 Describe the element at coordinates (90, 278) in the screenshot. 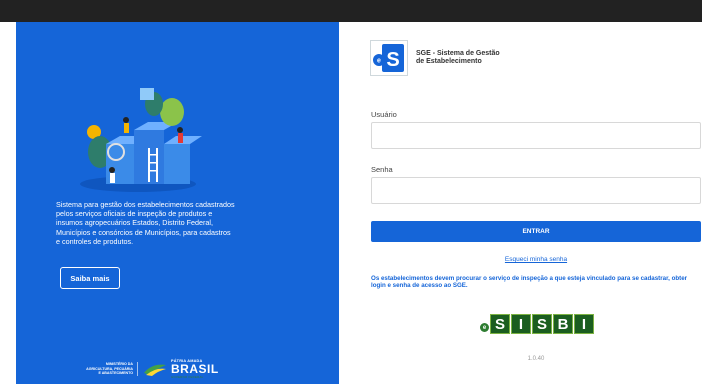

I see `saiba-mais-button: Saiba mais` at that location.